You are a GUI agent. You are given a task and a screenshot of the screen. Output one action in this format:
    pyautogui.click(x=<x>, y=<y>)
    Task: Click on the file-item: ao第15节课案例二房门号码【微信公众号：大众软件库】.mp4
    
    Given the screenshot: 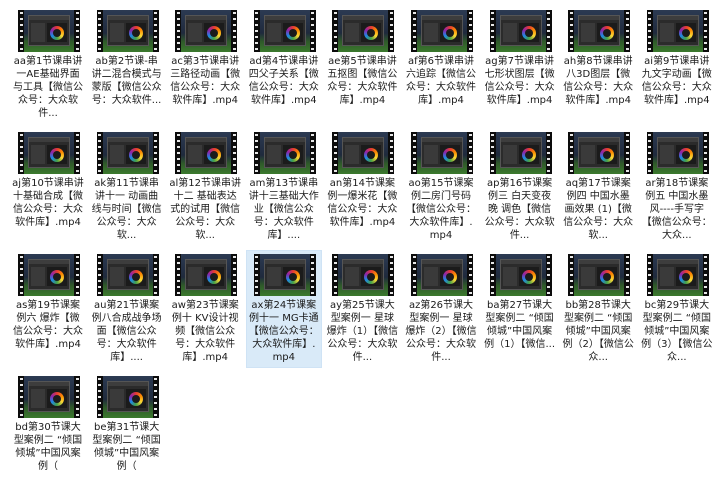 What is the action you would take?
    pyautogui.click(x=441, y=187)
    